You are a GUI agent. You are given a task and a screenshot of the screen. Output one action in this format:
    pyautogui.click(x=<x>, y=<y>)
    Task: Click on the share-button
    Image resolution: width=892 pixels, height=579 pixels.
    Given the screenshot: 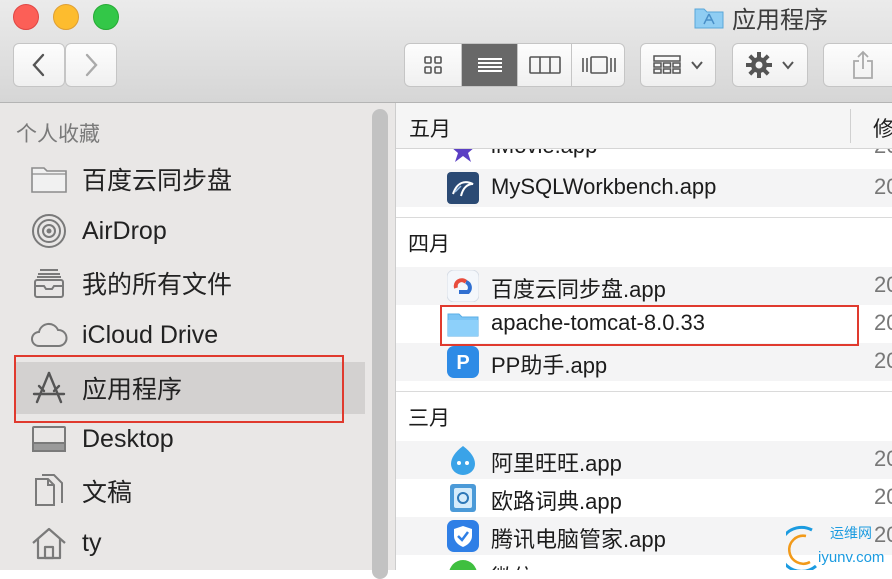 What is the action you would take?
    pyautogui.click(x=857, y=65)
    